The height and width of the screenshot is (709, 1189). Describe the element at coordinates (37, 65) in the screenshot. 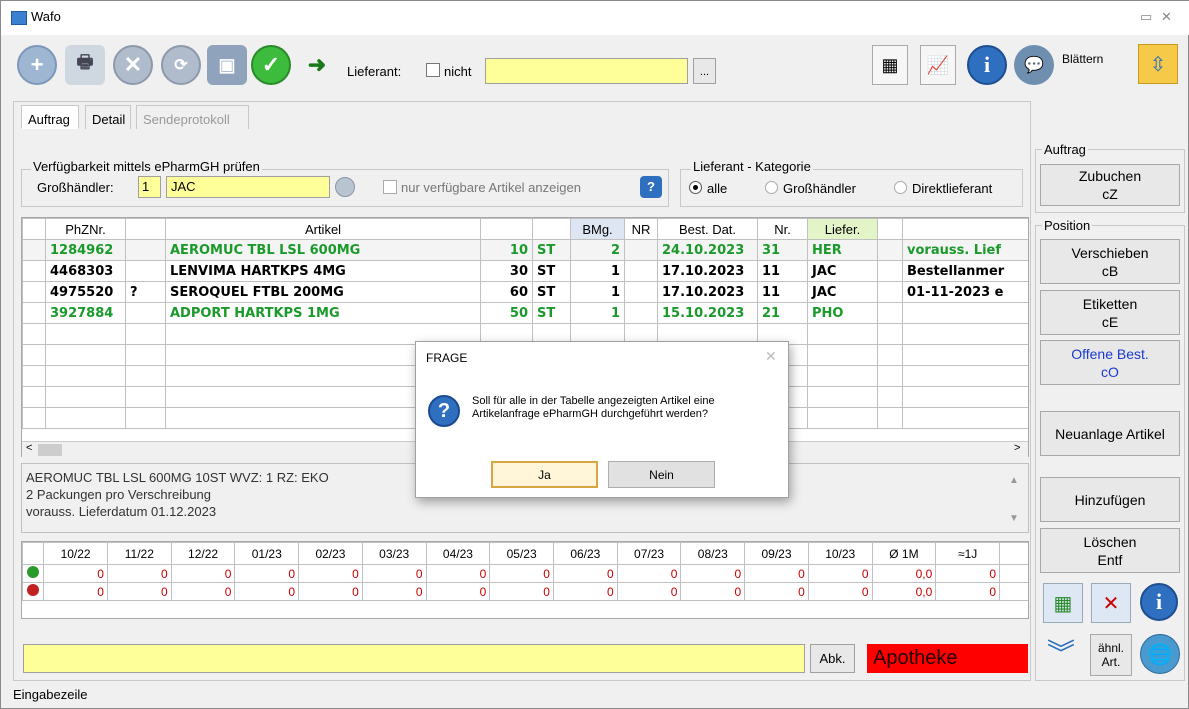

I see `add-icon: +` at that location.